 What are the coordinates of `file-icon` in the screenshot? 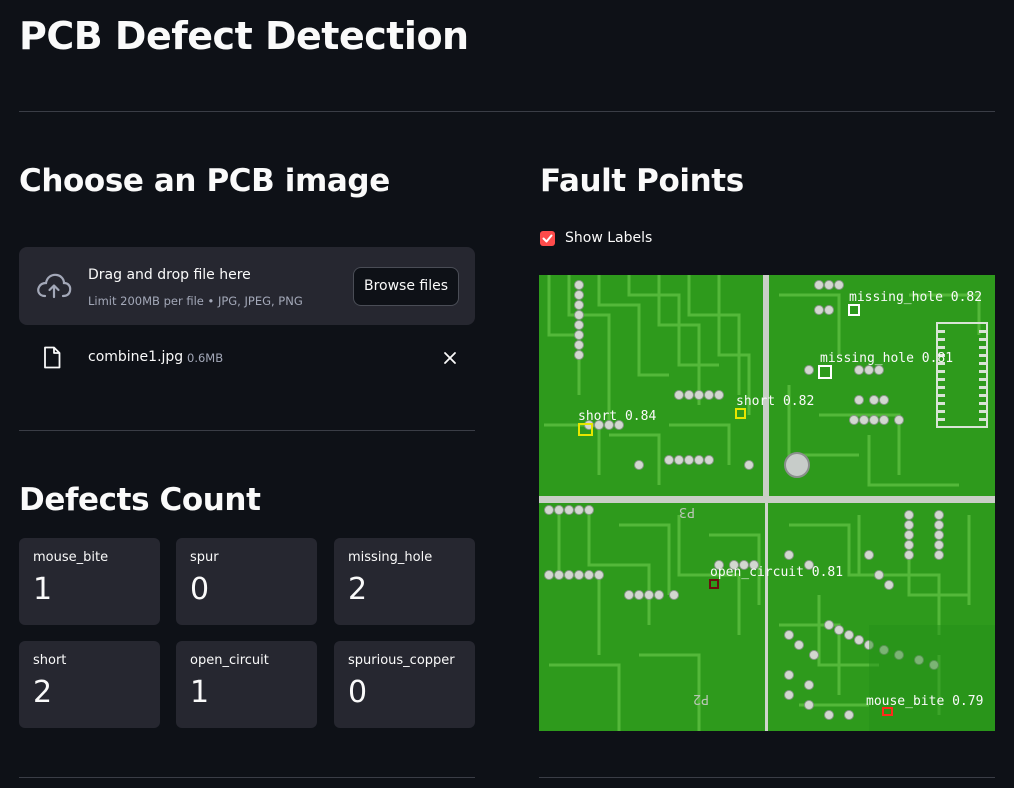 It's located at (52, 357).